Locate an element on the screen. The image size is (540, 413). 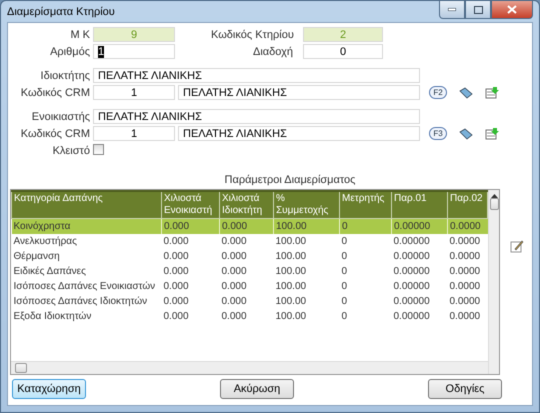
number-field: 1 is located at coordinates (134, 51).